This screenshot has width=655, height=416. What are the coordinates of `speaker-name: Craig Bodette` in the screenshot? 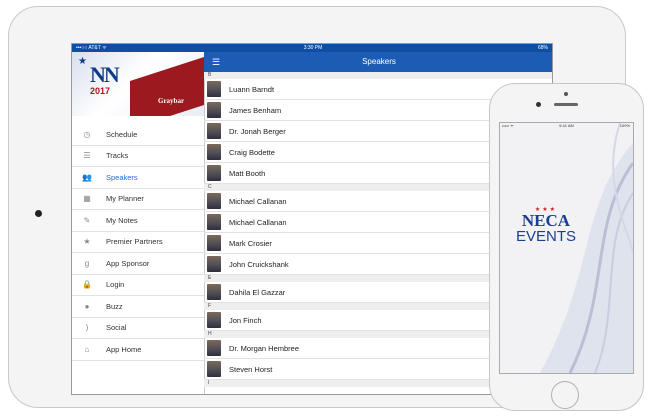 It's located at (252, 152).